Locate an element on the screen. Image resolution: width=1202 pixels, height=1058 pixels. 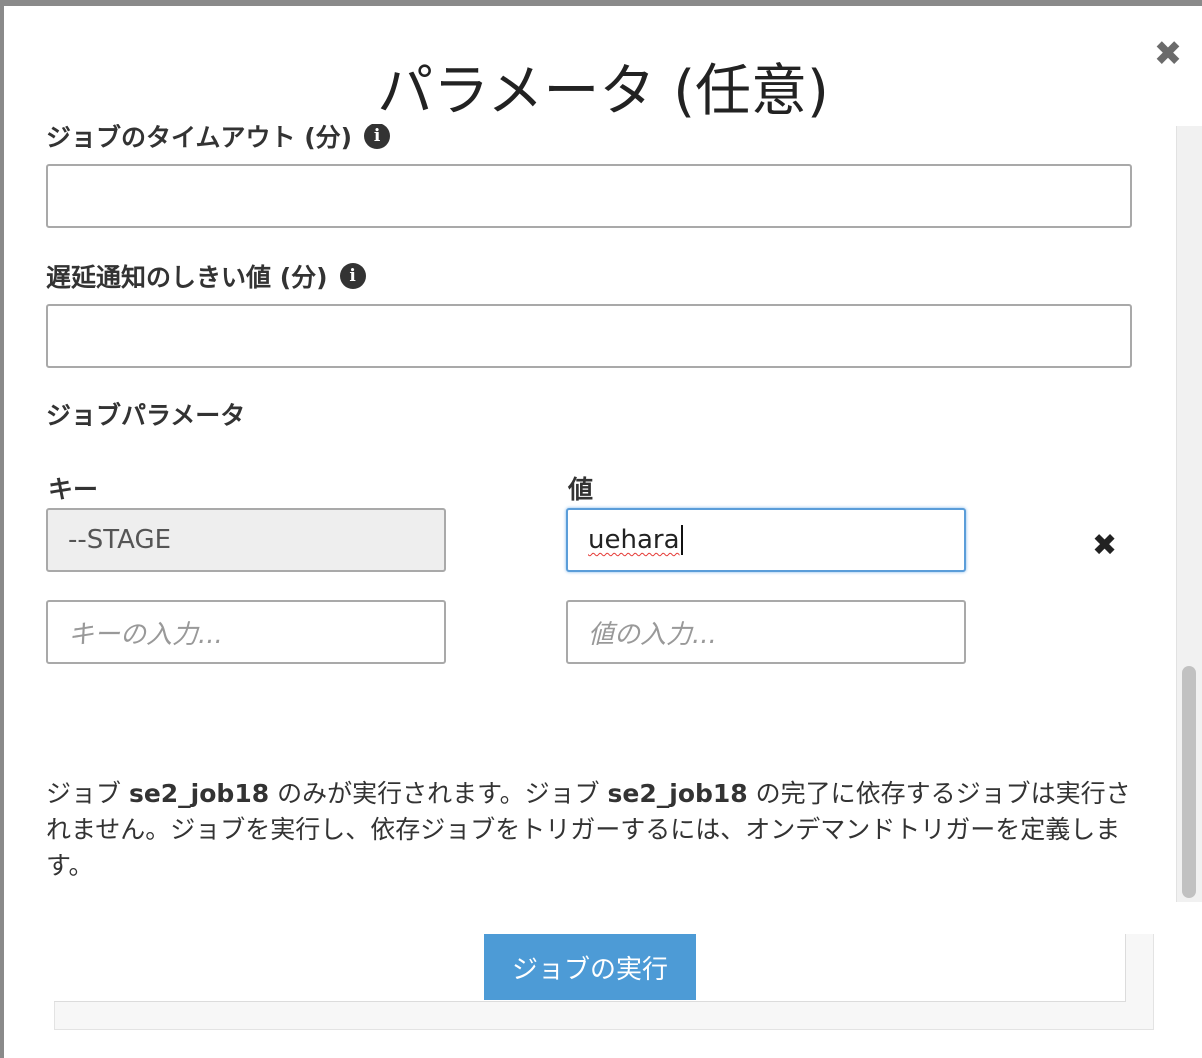
notice-text: のみが実行されます。ジョブ is located at coordinates (438, 793).